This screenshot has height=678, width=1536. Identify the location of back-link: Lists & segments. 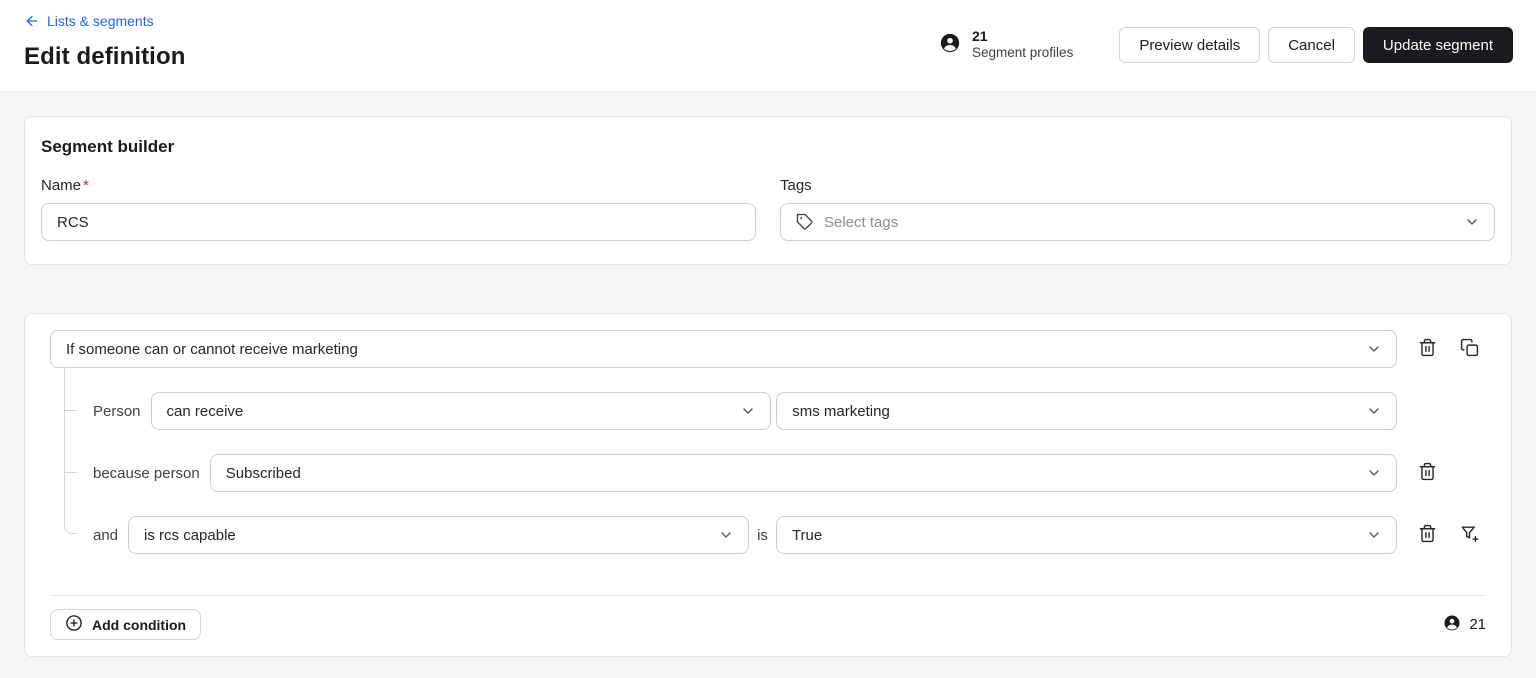
(89, 21).